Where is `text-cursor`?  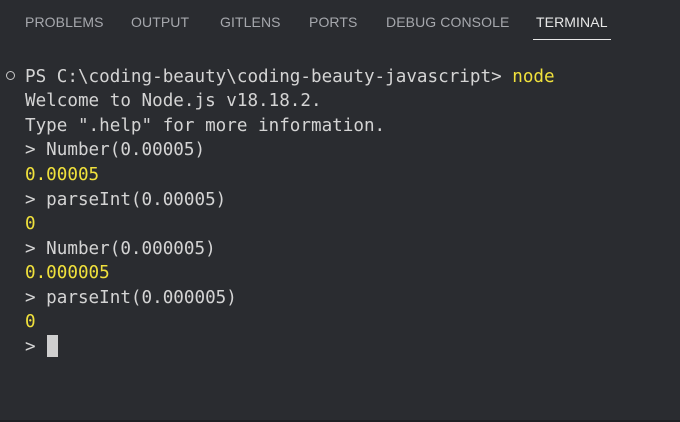
text-cursor is located at coordinates (53, 346).